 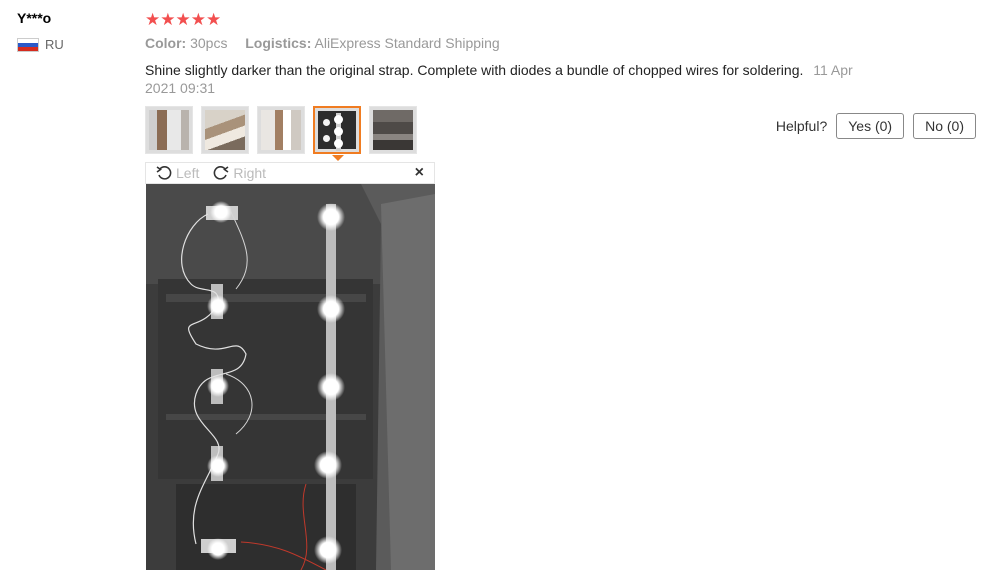 What do you see at coordinates (407, 43) in the screenshot?
I see `logistics-value: AliExpress Standard Shipping` at bounding box center [407, 43].